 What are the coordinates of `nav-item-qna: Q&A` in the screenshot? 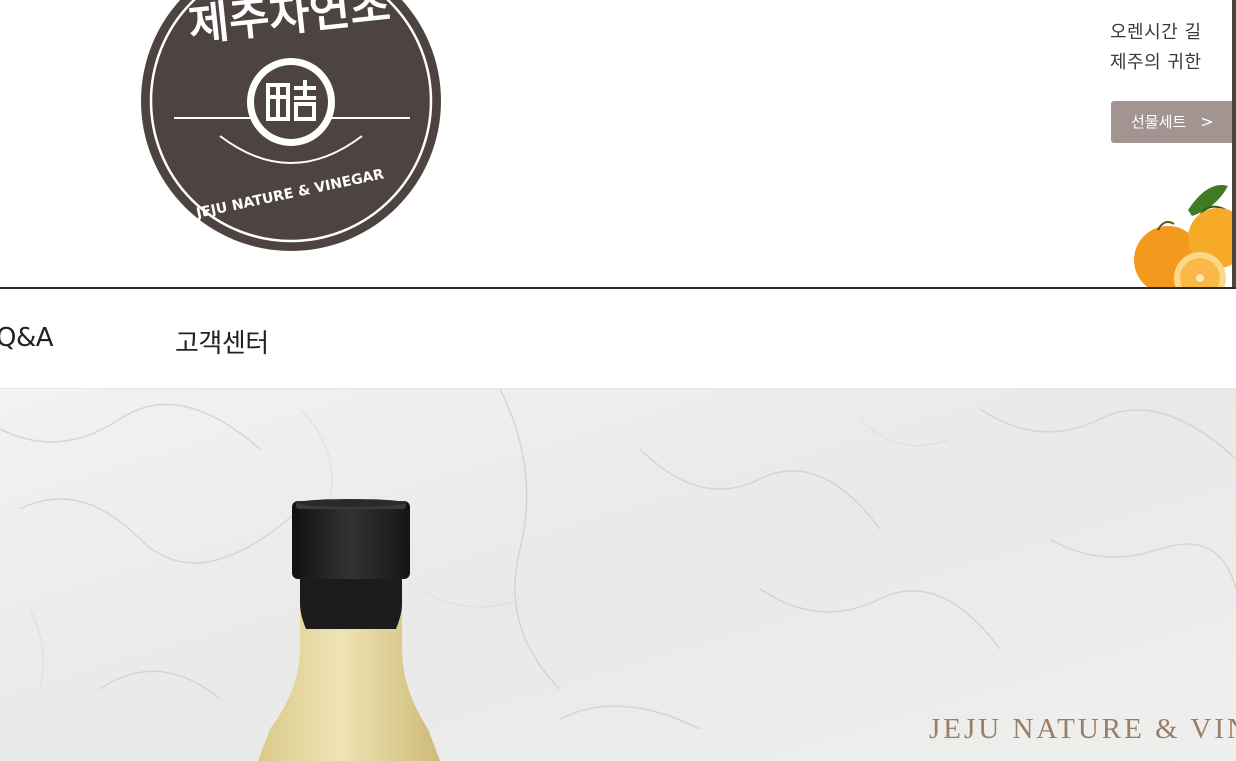 It's located at (27, 338).